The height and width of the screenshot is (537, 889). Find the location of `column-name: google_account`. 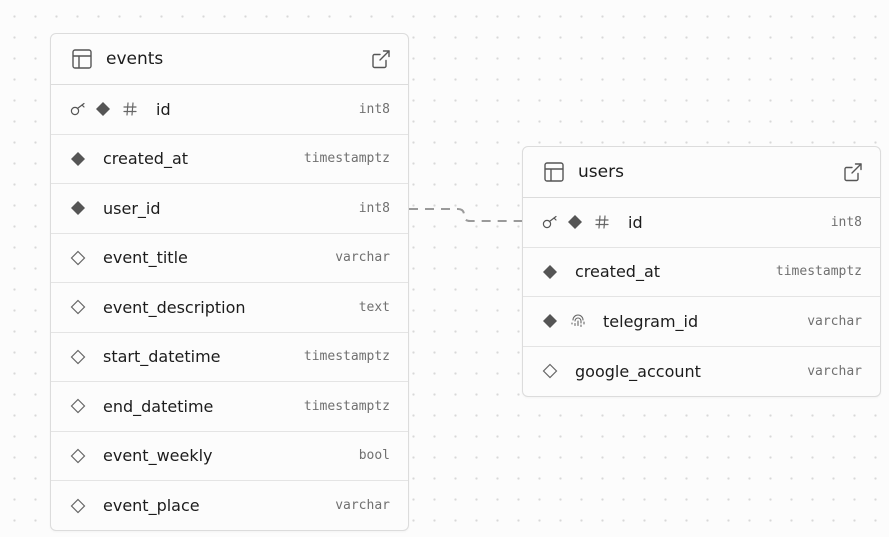

column-name: google_account is located at coordinates (638, 371).